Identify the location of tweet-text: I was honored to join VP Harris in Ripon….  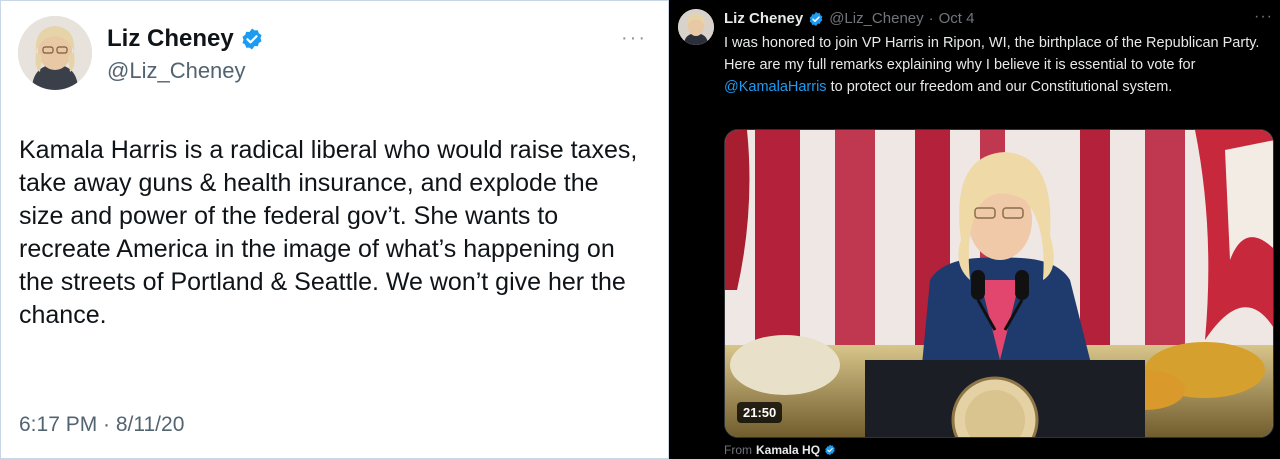
(994, 65).